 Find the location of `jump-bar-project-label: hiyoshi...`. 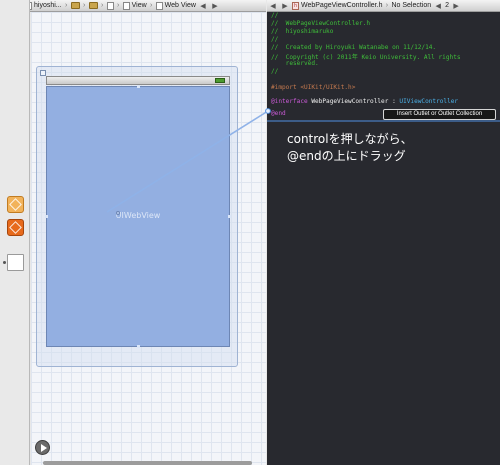

jump-bar-project-label: hiyoshi... is located at coordinates (48, 5).